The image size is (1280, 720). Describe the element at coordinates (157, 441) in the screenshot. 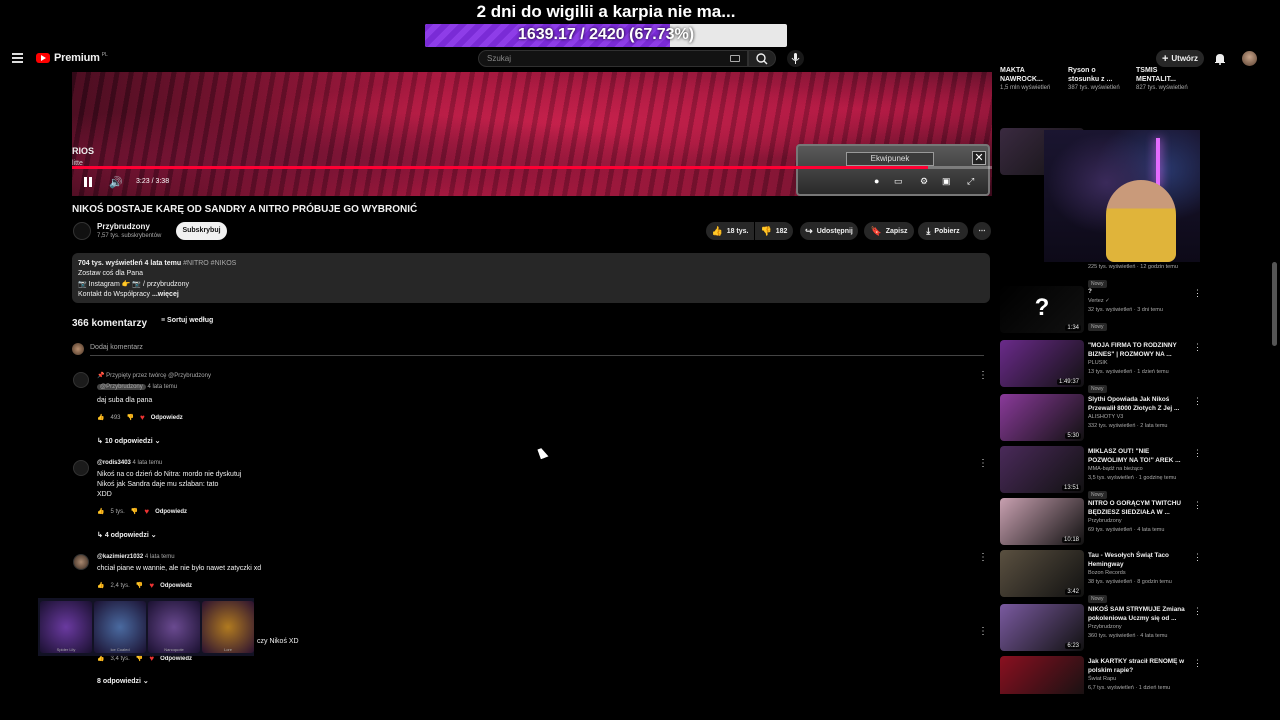

I see `chevron-down-icon: ⌄` at that location.